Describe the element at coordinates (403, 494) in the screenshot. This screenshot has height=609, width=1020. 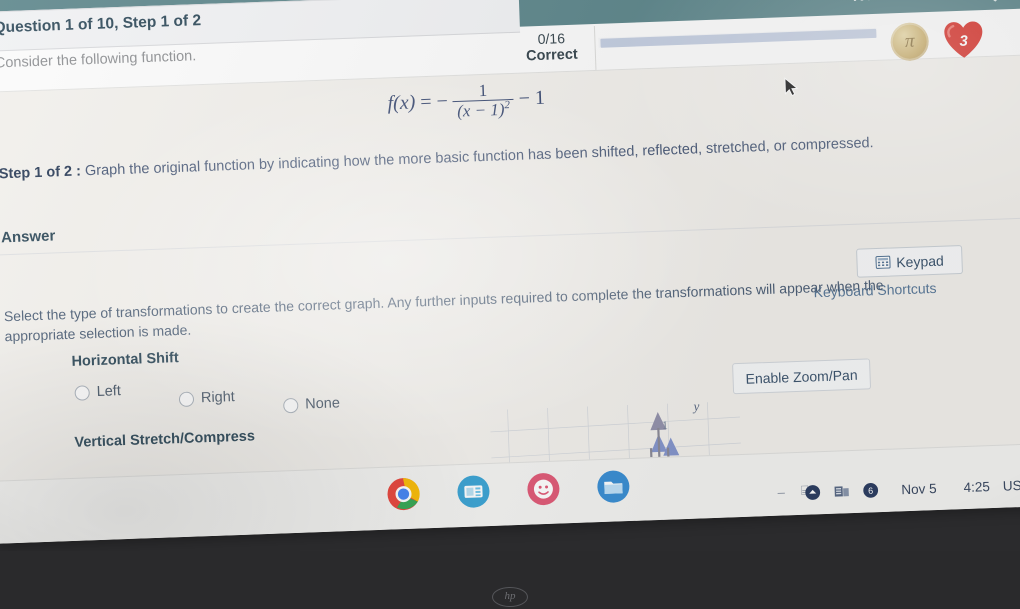
I see `chrome-icon` at that location.